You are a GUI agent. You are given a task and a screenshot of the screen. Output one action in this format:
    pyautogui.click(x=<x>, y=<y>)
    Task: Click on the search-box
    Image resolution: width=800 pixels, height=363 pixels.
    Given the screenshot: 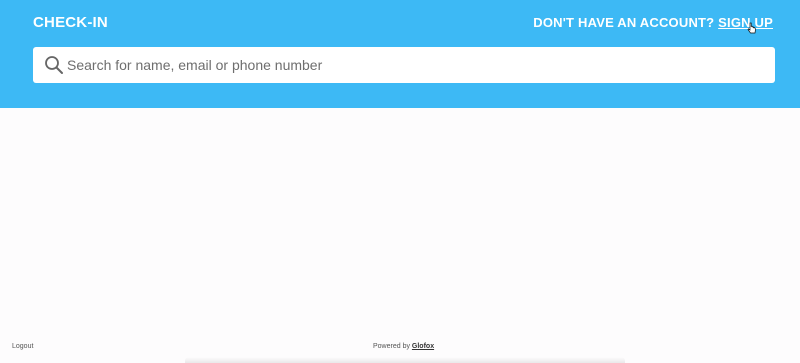 What is the action you would take?
    pyautogui.click(x=404, y=65)
    